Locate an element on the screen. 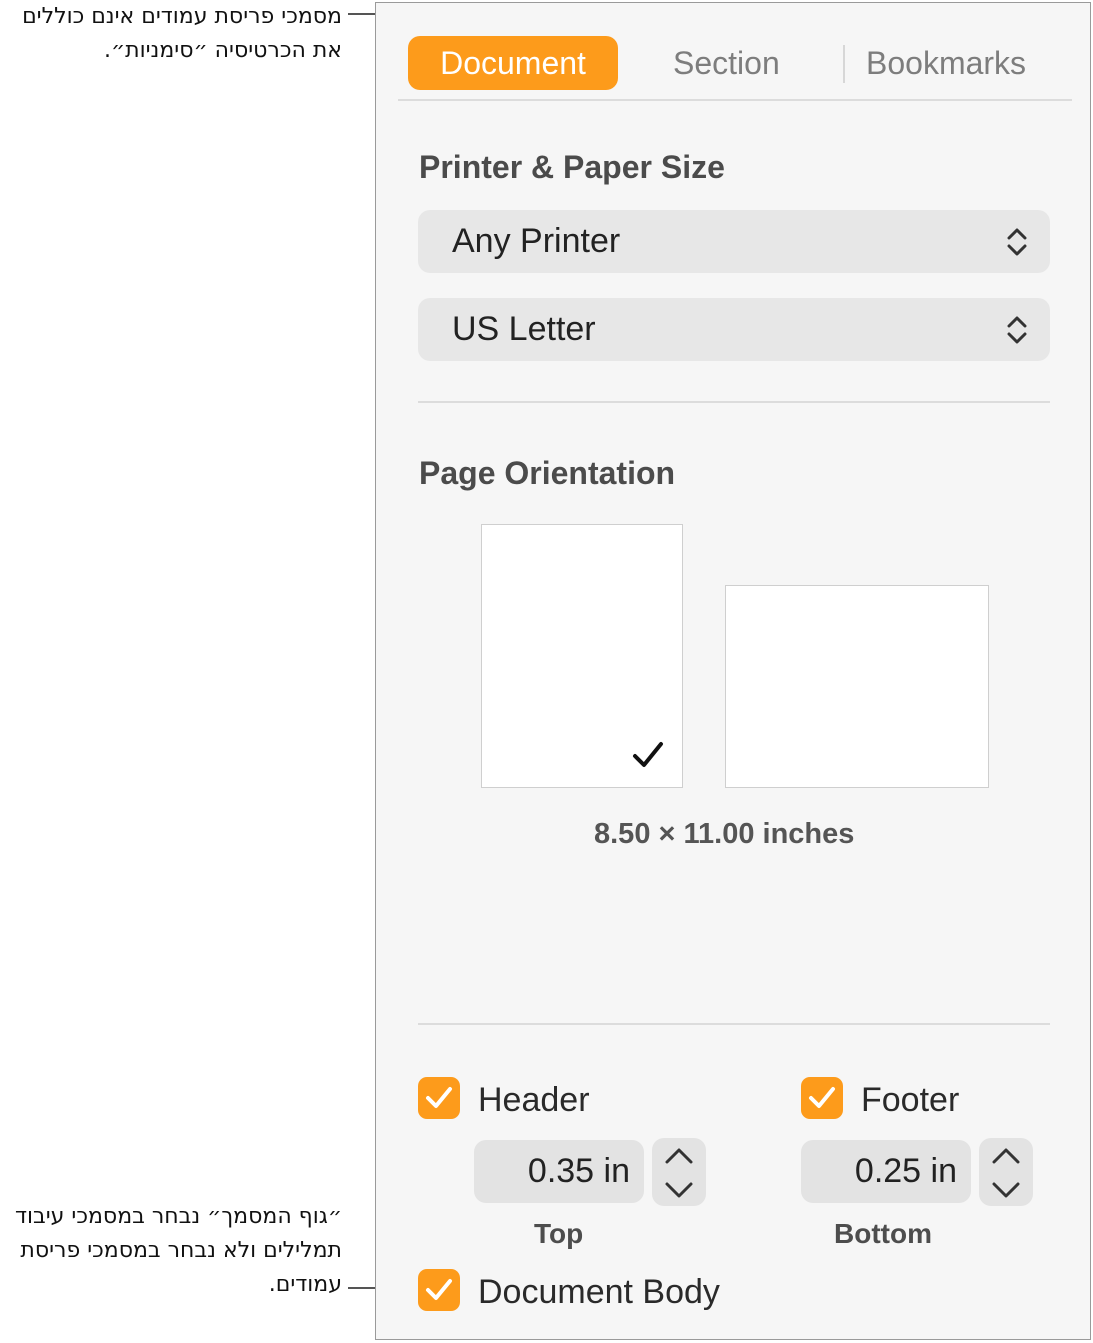 The height and width of the screenshot is (1343, 1093). footer-checkbox is located at coordinates (822, 1098).